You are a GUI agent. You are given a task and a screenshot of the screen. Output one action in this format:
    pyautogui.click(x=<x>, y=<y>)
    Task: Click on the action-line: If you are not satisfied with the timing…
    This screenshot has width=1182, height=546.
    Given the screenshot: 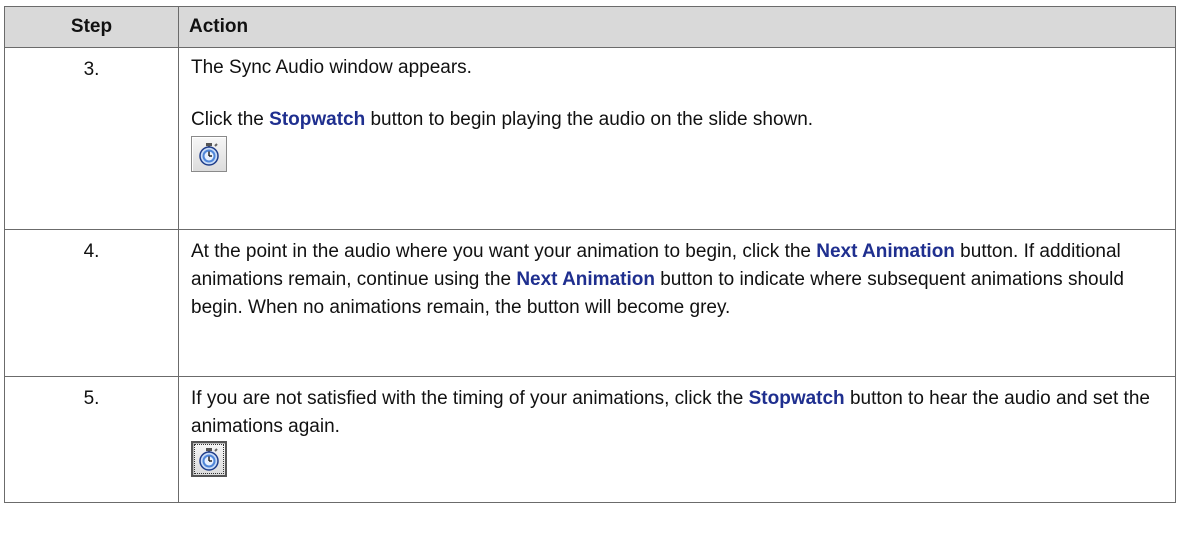 What is the action you would take?
    pyautogui.click(x=677, y=413)
    